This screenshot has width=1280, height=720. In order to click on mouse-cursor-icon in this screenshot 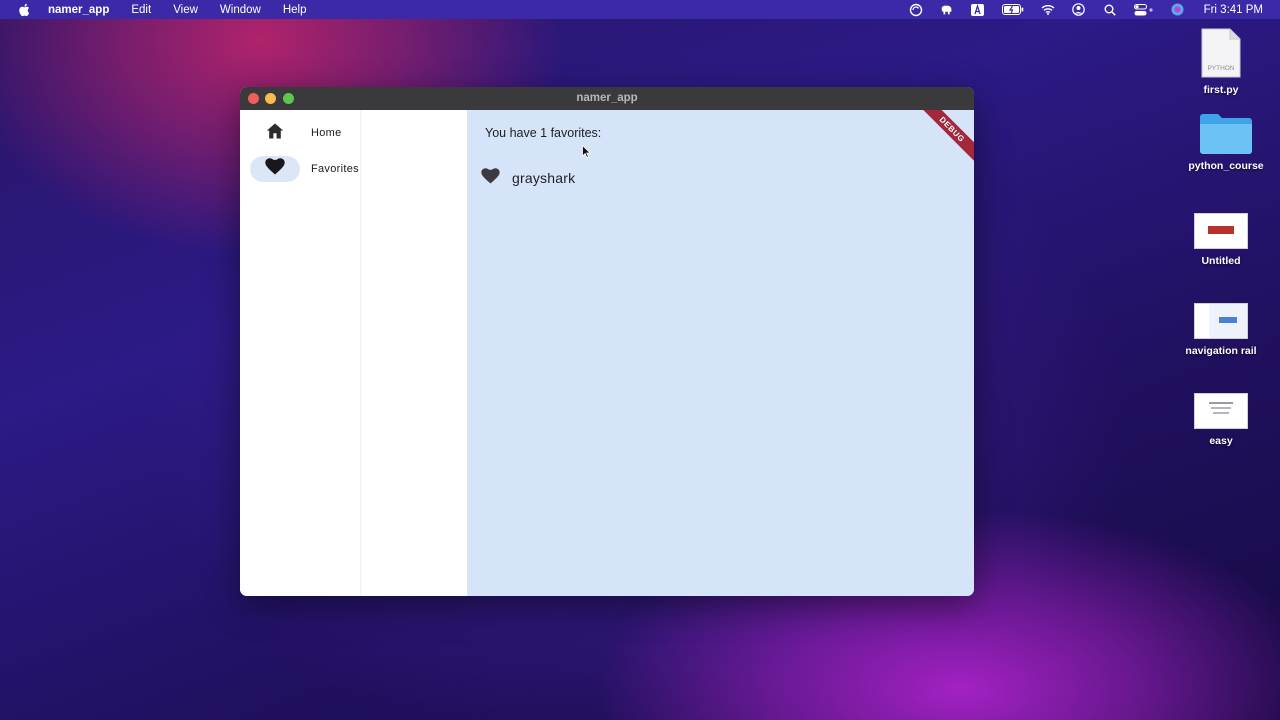, I will do `click(587, 153)`.